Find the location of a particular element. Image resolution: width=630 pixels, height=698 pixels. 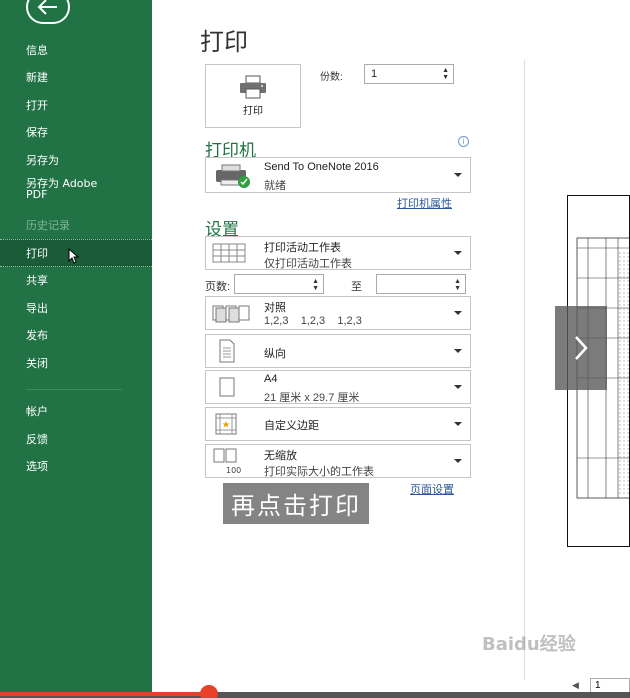

to-label: 至 is located at coordinates (356, 287).